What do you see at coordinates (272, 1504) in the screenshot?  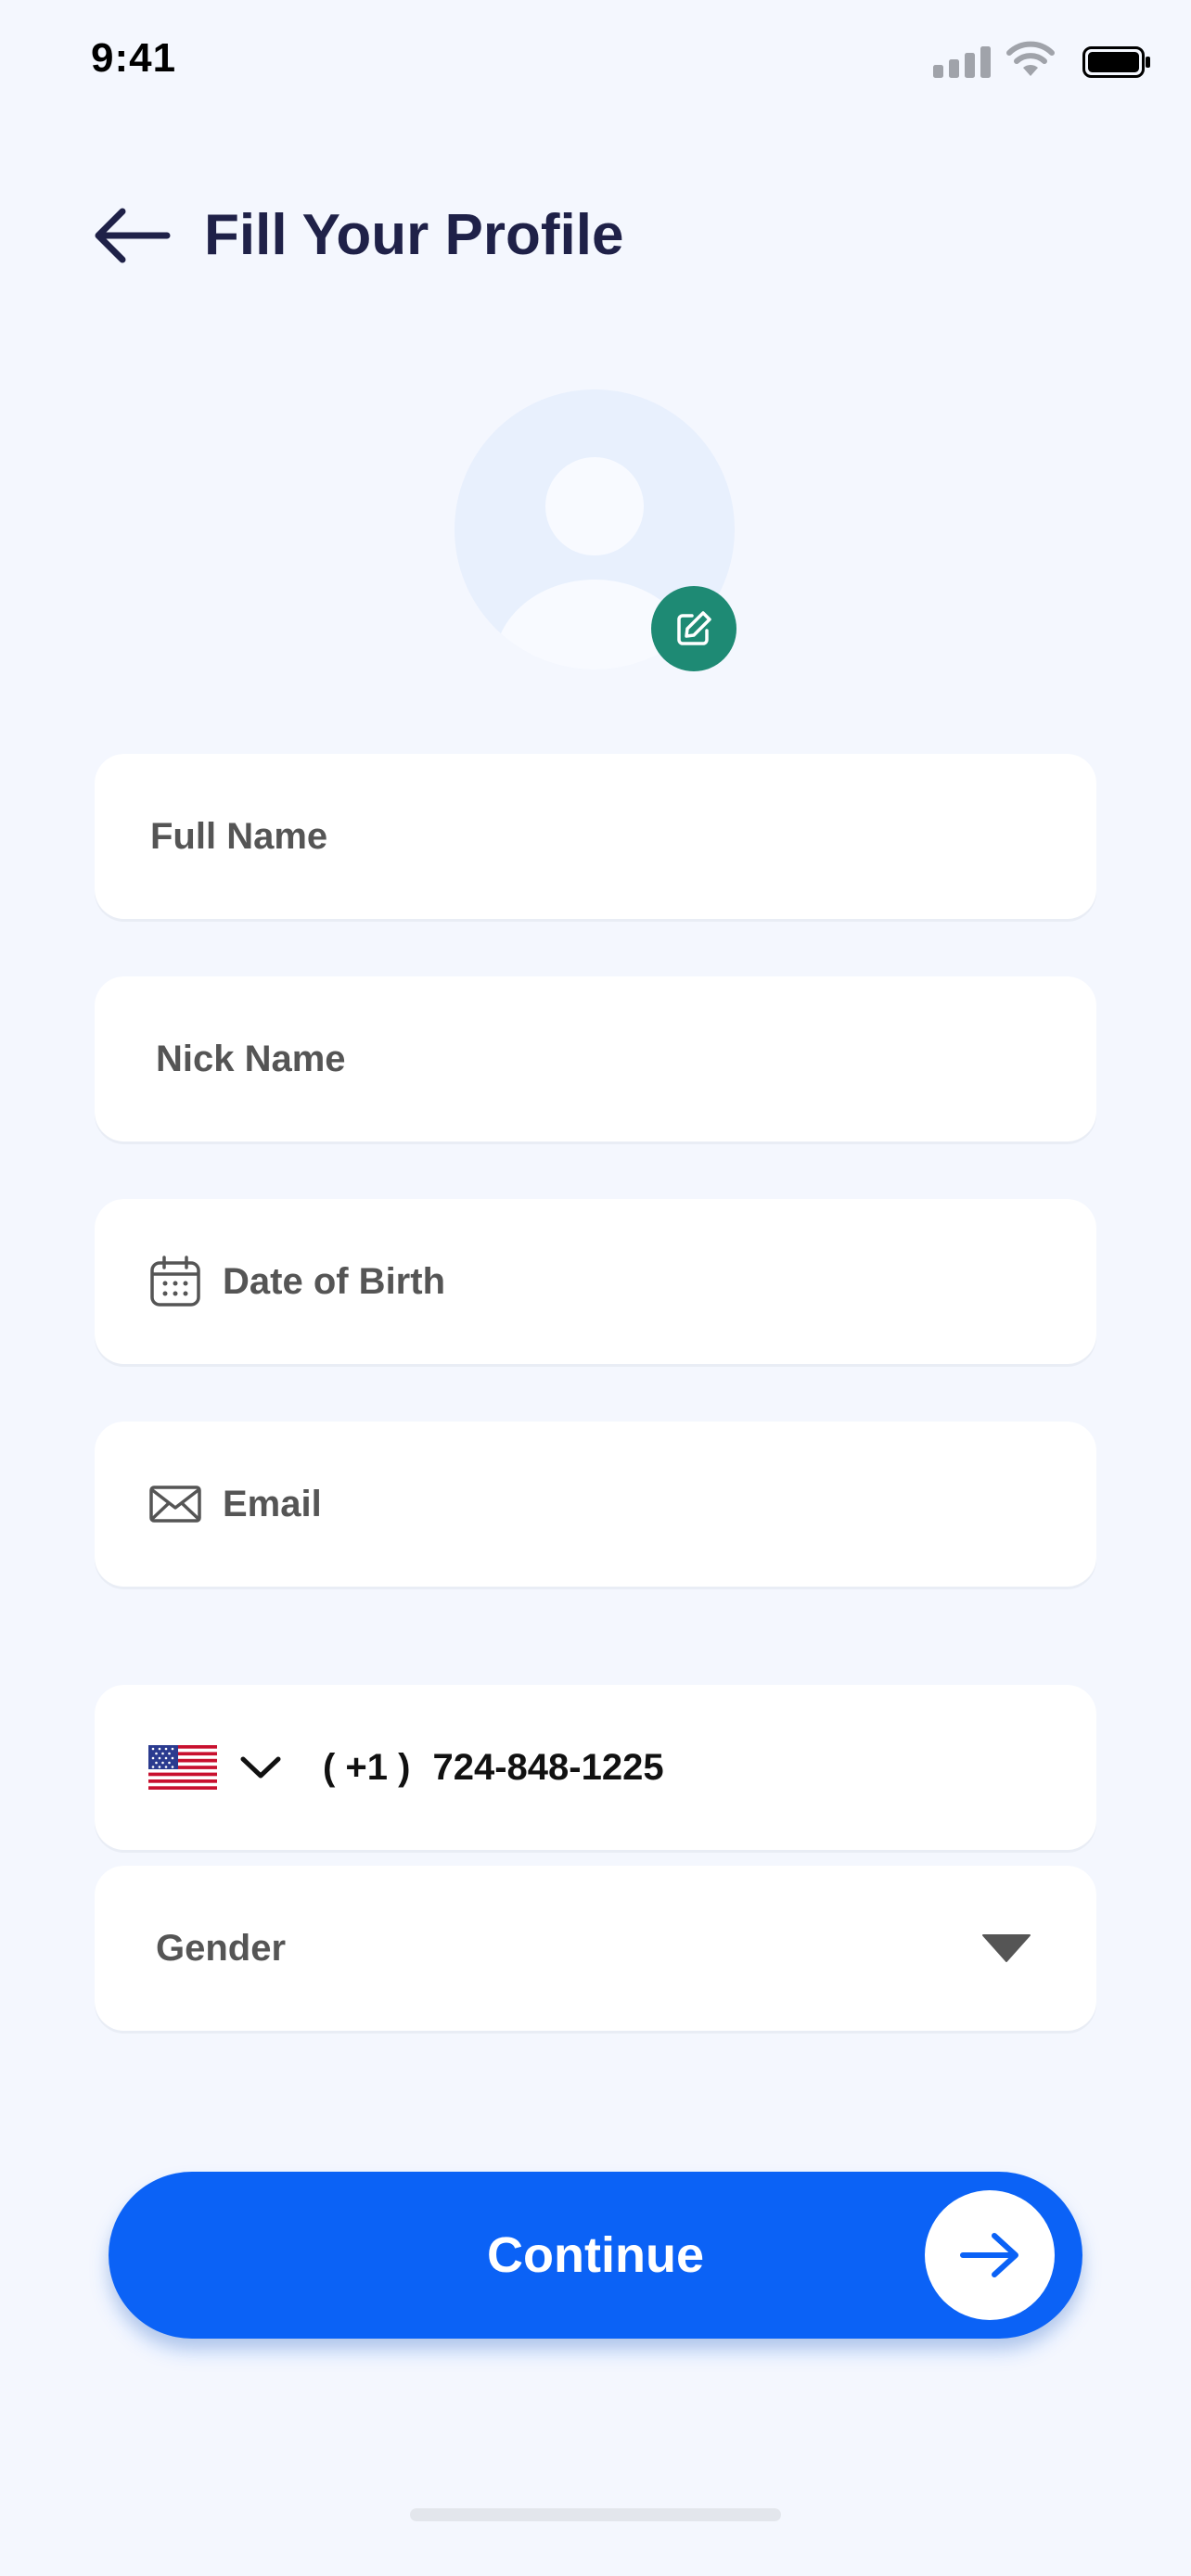 I see `email-placeholder: Email` at bounding box center [272, 1504].